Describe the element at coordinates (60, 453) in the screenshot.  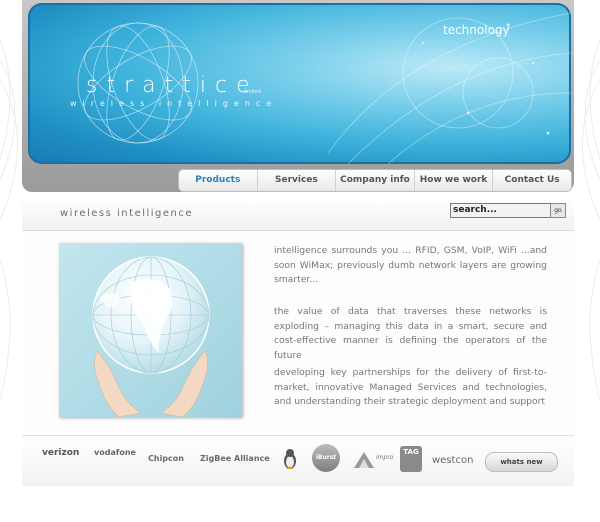
I see `verizon-logo: verizon` at that location.